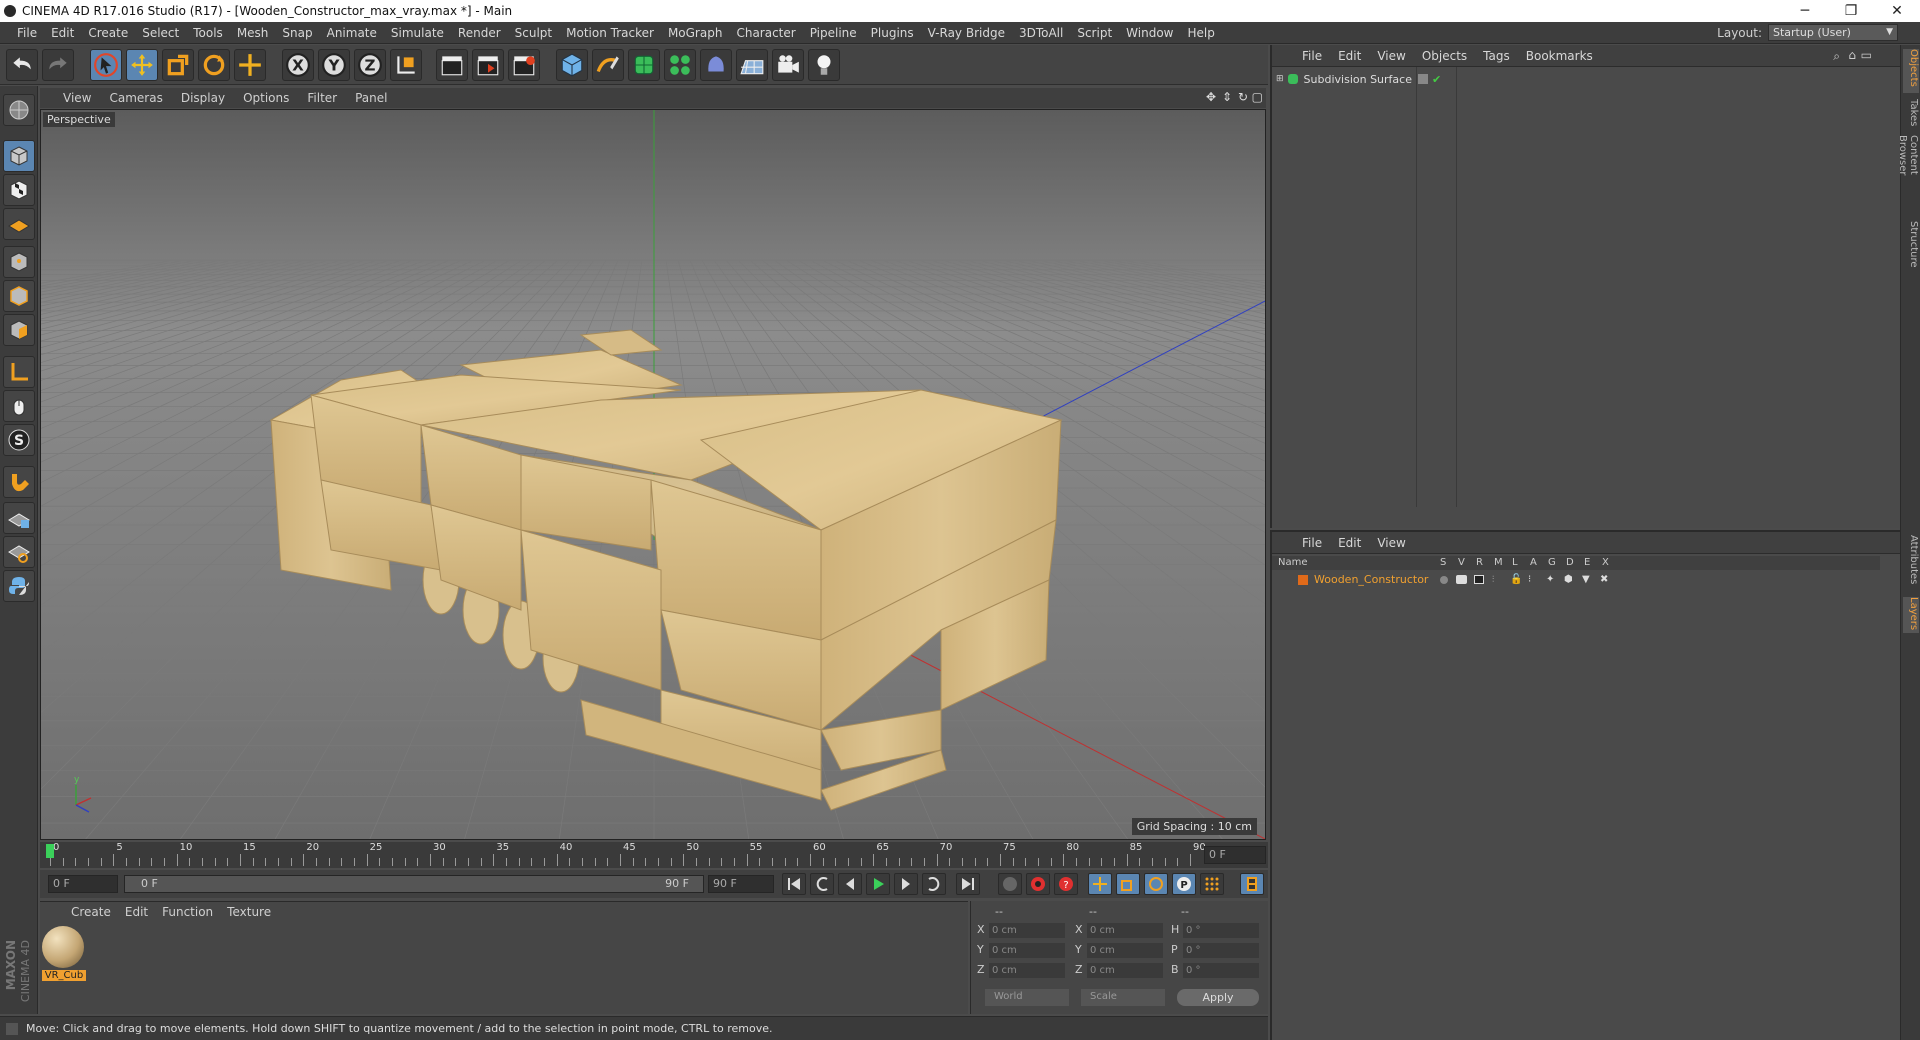 The image size is (1920, 1040). Describe the element at coordinates (1461, 579) in the screenshot. I see `visible-eye-icon` at that location.